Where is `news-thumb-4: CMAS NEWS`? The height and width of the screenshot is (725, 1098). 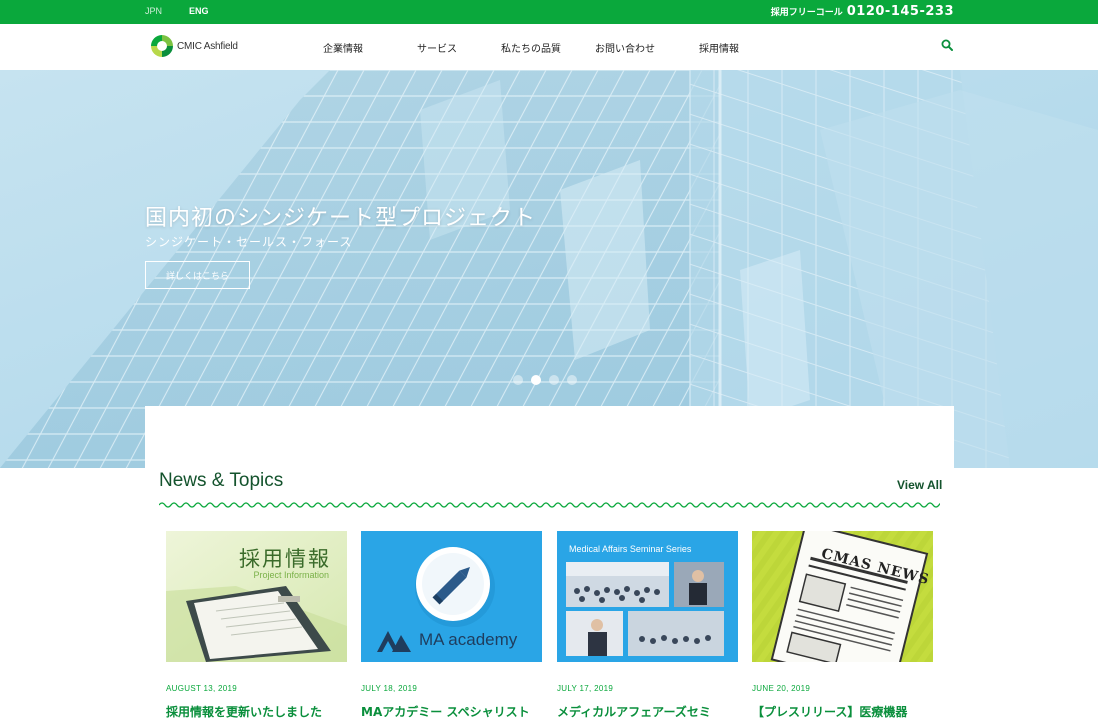 news-thumb-4: CMAS NEWS is located at coordinates (842, 596).